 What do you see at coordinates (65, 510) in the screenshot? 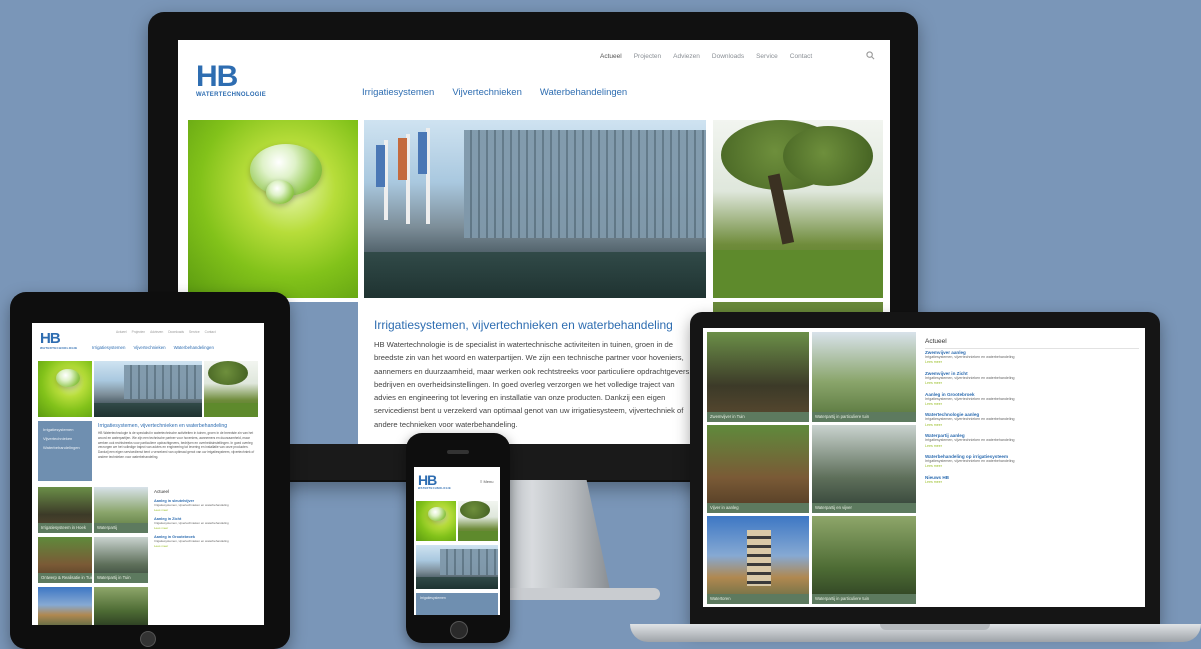
I see `gallery-item: Irrigatiesysteem in Hoek` at bounding box center [65, 510].